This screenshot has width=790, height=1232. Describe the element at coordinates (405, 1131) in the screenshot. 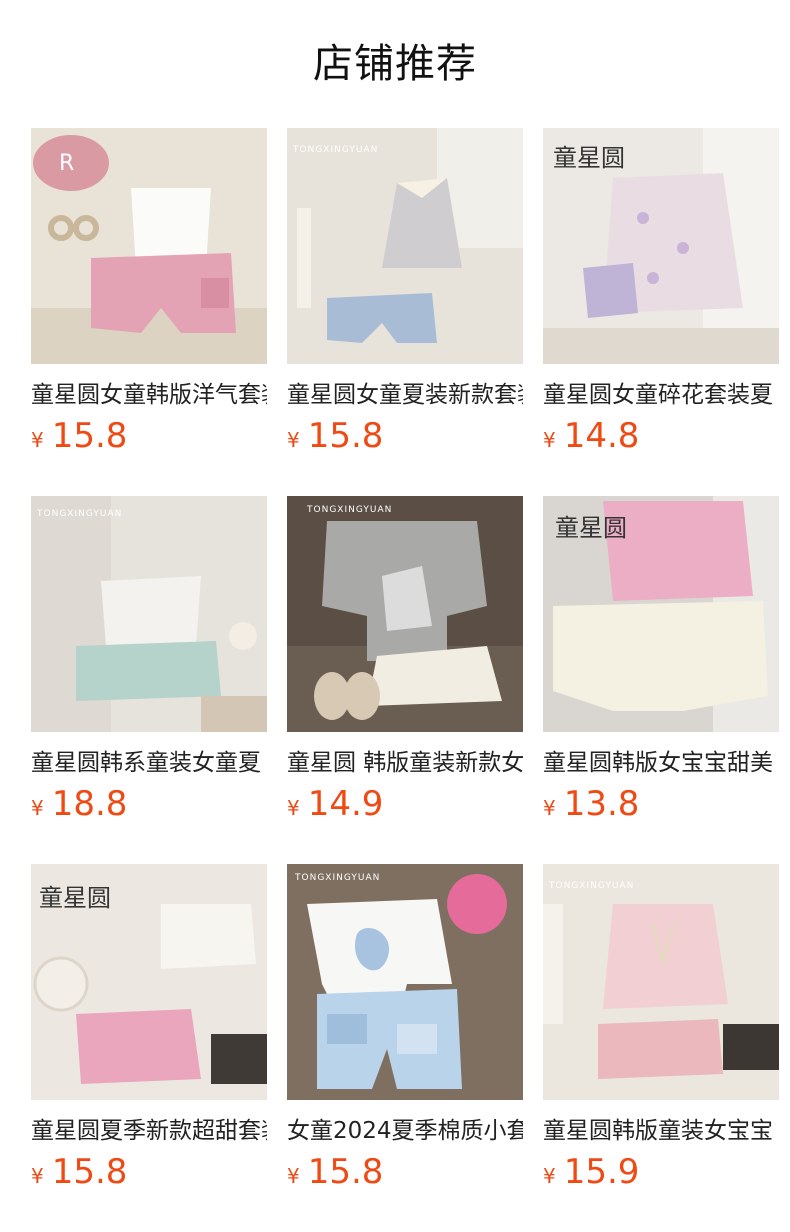

I see `product-name: 女童2024夏季棉质小套装` at that location.